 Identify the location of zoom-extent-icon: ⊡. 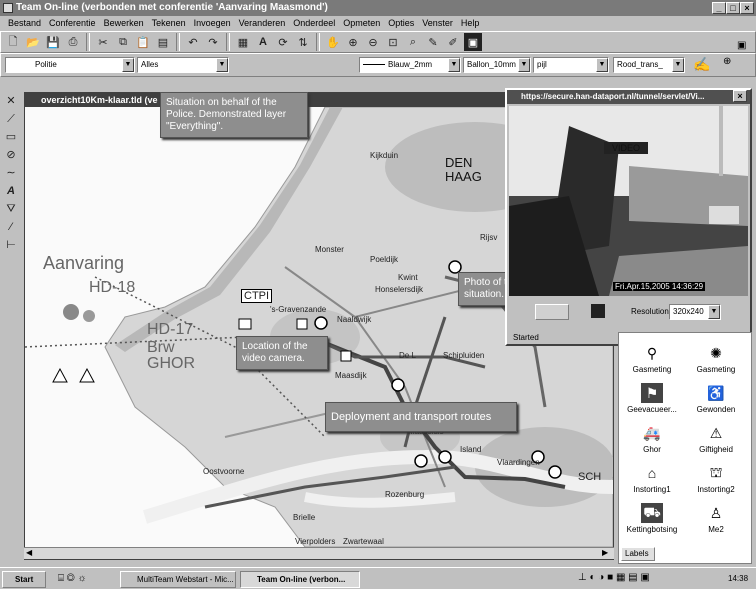
(393, 42).